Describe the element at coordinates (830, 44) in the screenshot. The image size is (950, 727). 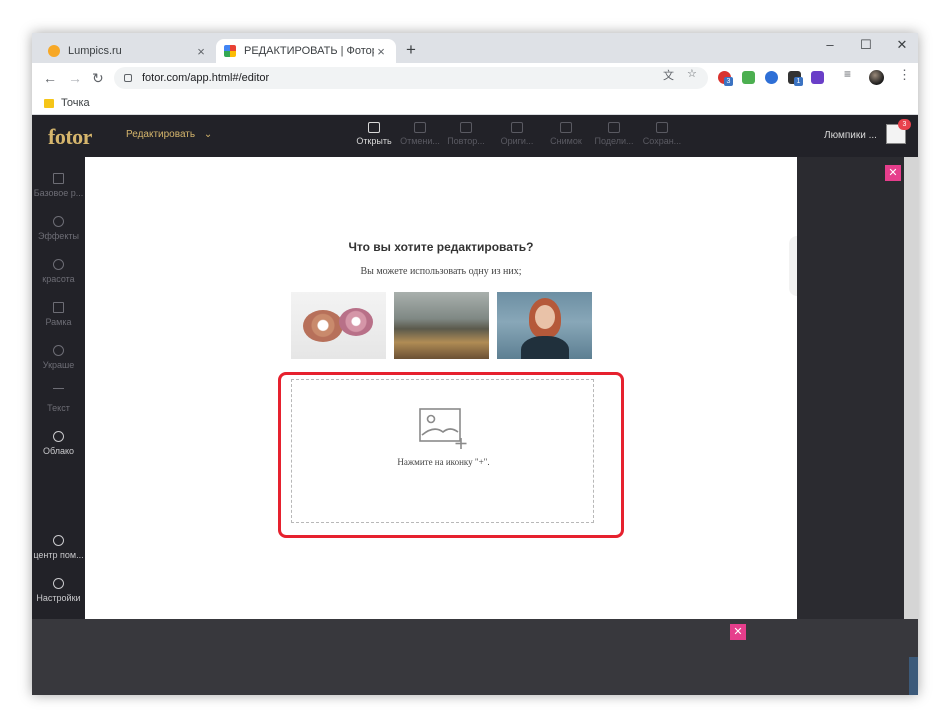
I see `minimize-icon: –` at that location.